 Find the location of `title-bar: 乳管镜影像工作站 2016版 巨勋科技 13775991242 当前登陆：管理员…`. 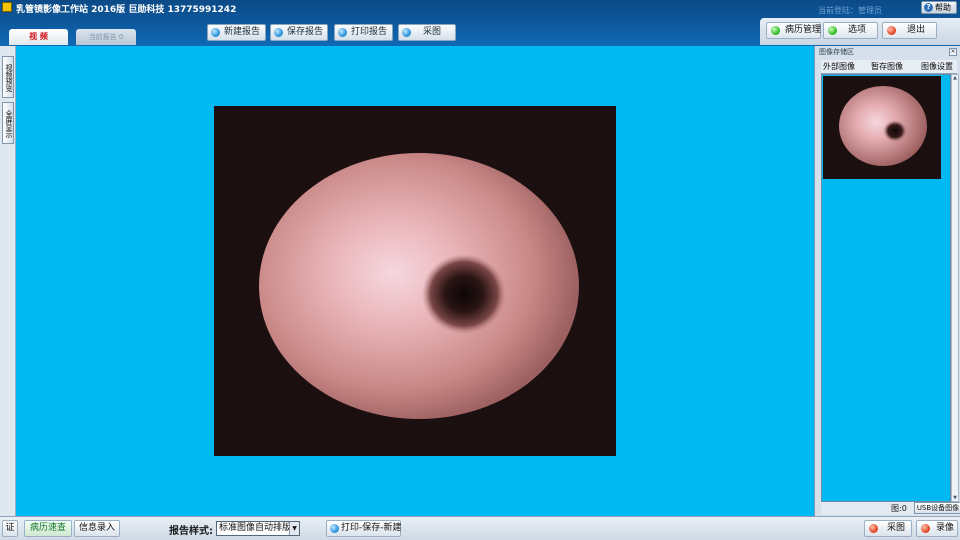

title-bar: 乳管镜影像工作站 2016版 巨勋科技 13775991242 当前登陆：管理员… is located at coordinates (480, 23).